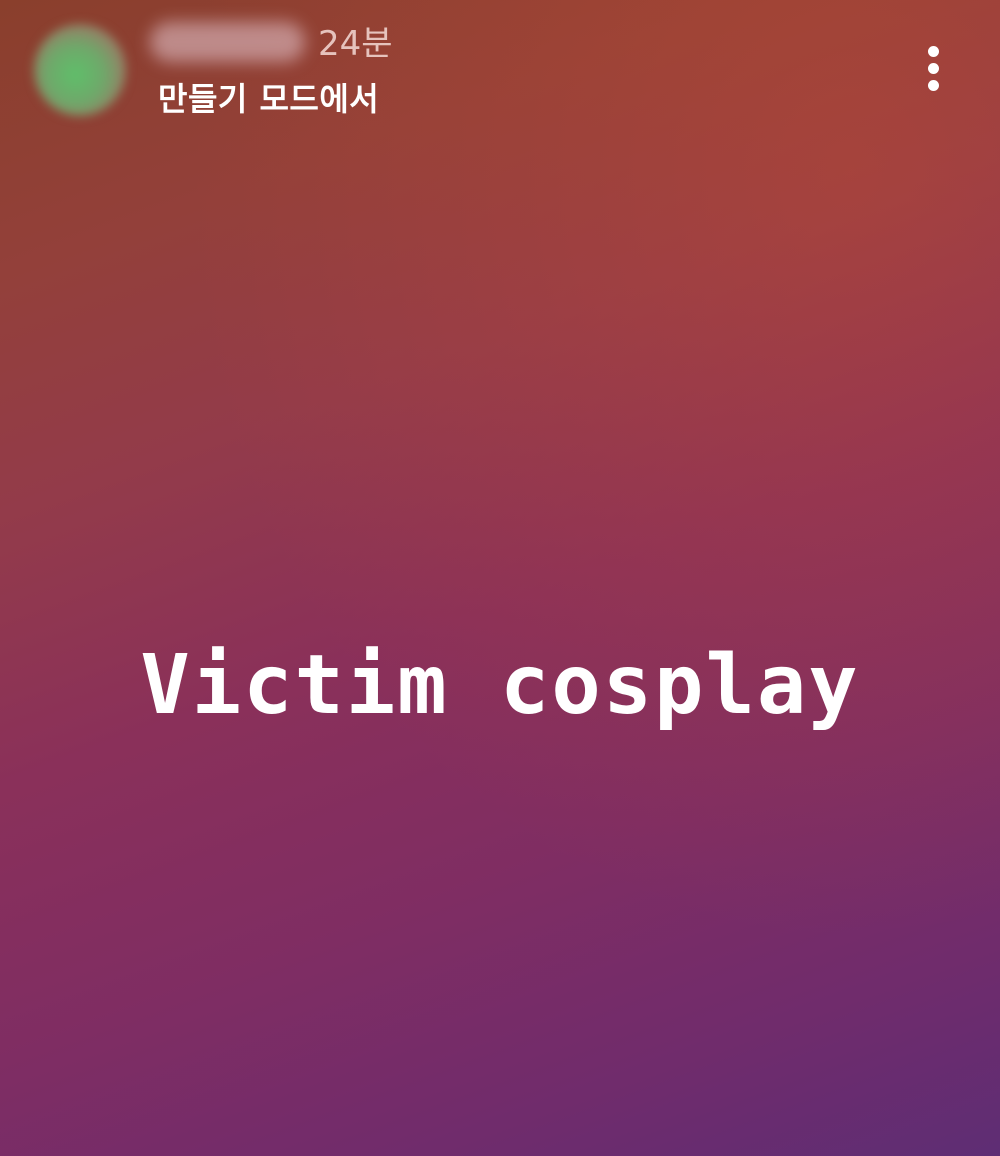  I want to click on story-header: username 24분 만들기 모드에서, so click(500, 70).